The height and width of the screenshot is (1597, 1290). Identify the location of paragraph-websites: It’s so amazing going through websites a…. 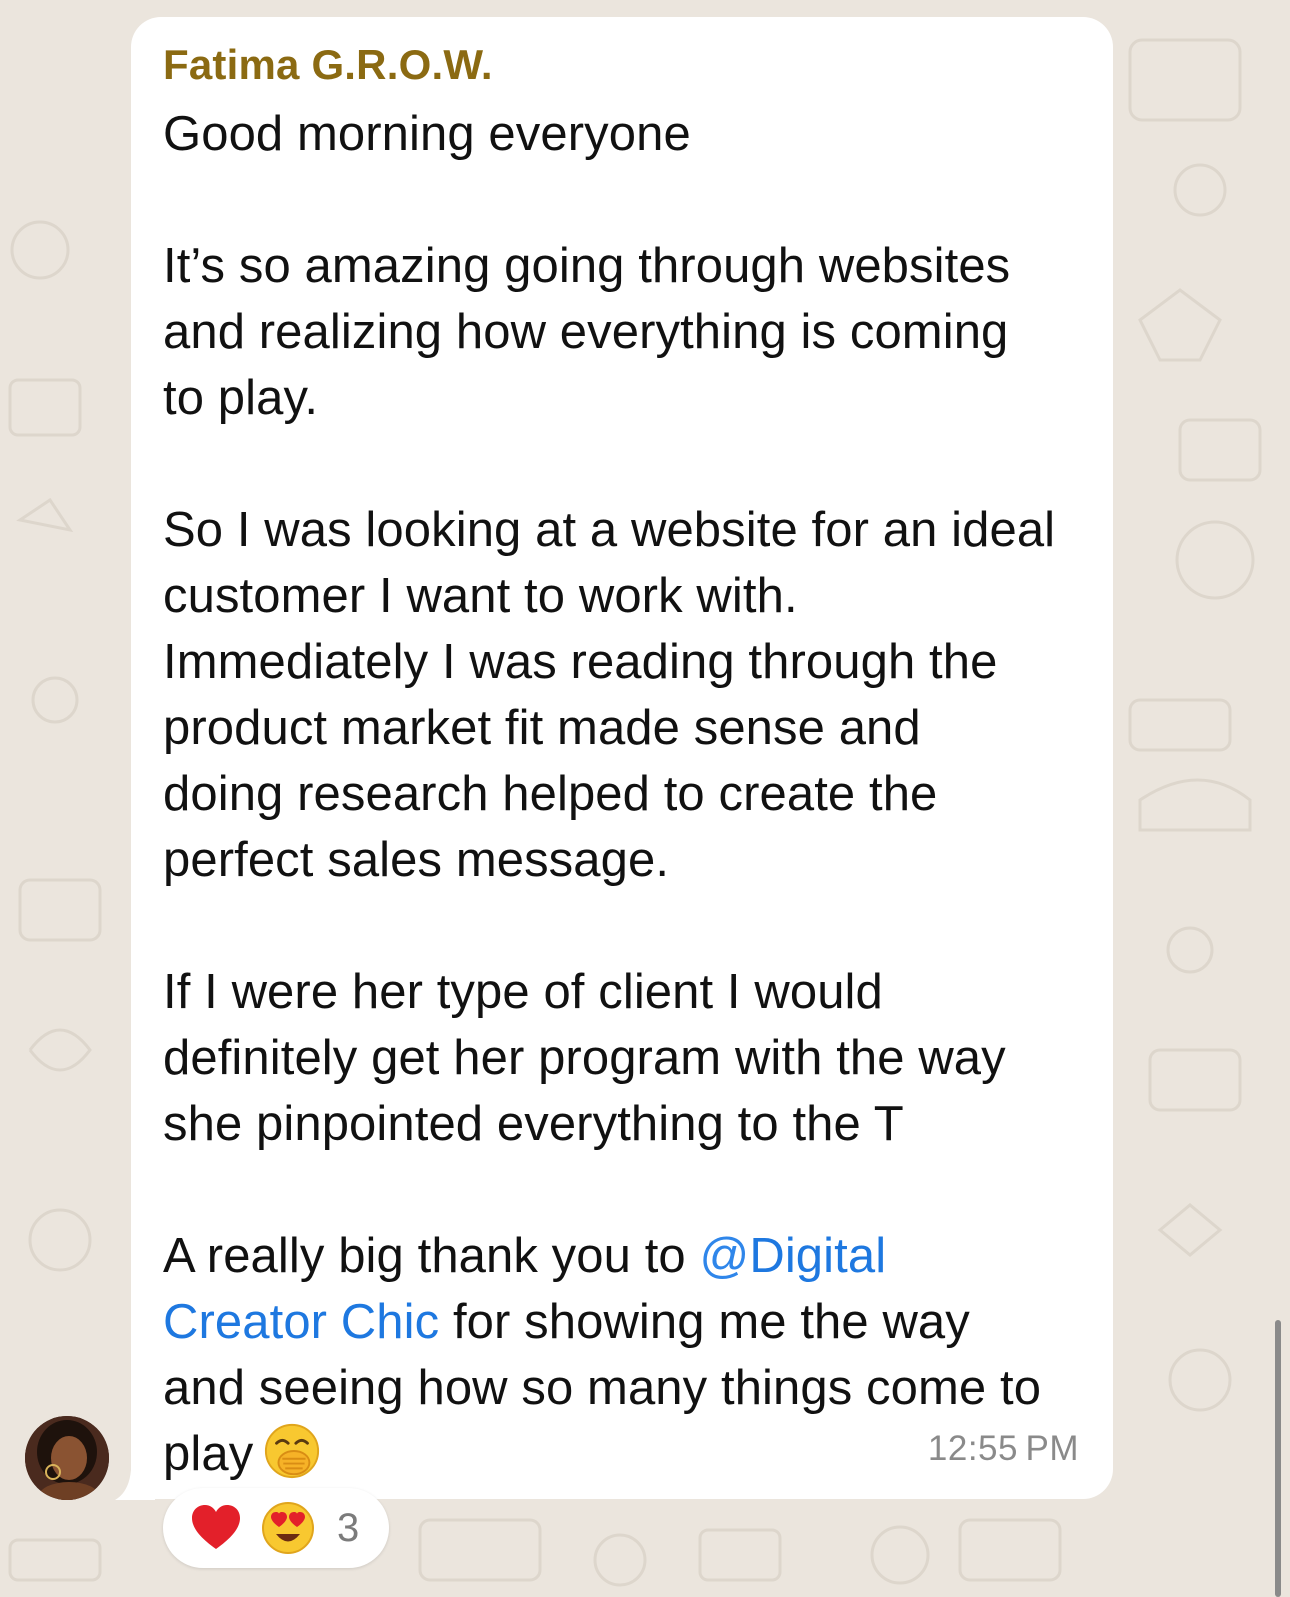
(621, 332).